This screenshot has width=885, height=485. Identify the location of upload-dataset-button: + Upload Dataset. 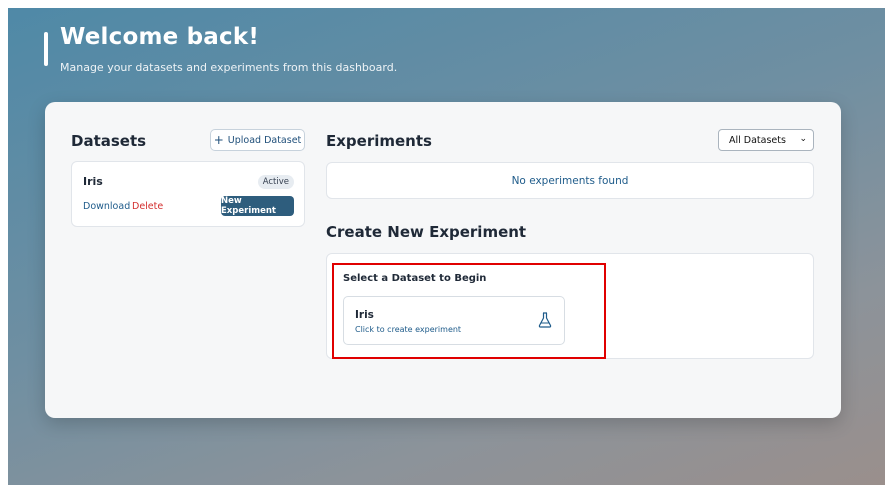
(257, 140).